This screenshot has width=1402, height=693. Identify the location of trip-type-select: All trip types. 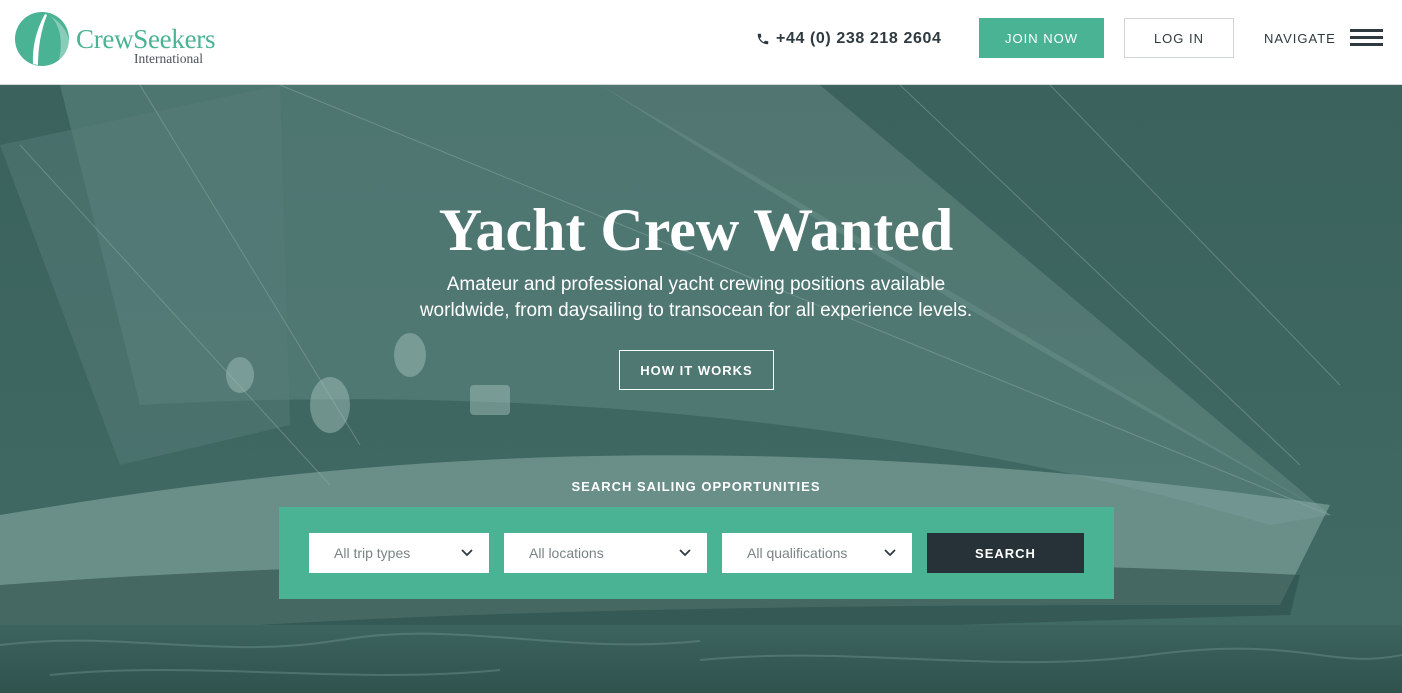
(399, 553).